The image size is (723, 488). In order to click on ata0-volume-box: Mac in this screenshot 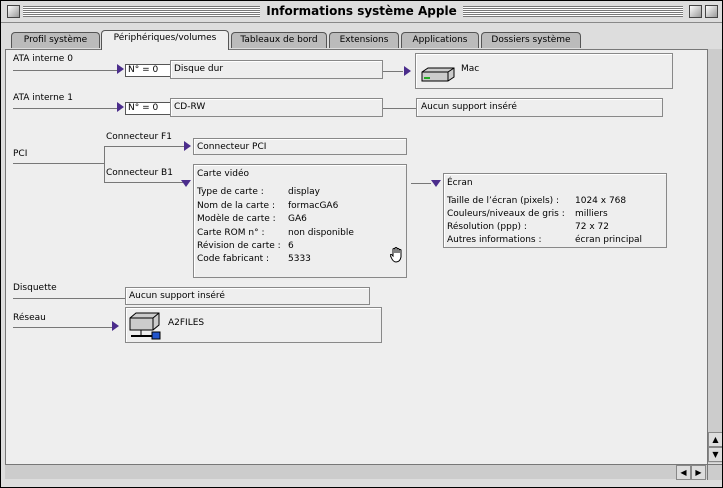, I will do `click(544, 71)`.